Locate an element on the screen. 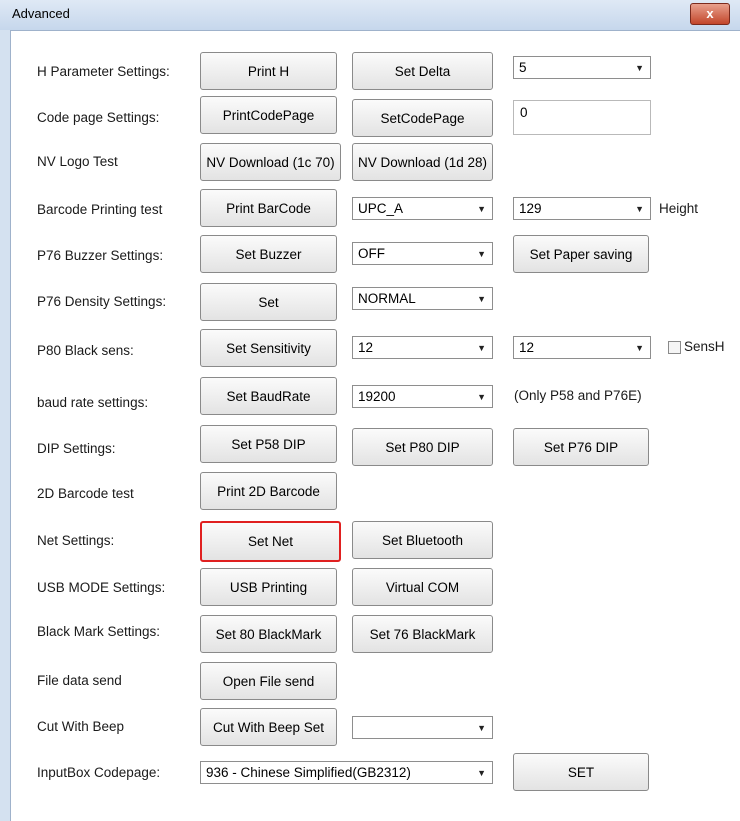 This screenshot has width=740, height=821. title-bar: Advanced x is located at coordinates (370, 15).